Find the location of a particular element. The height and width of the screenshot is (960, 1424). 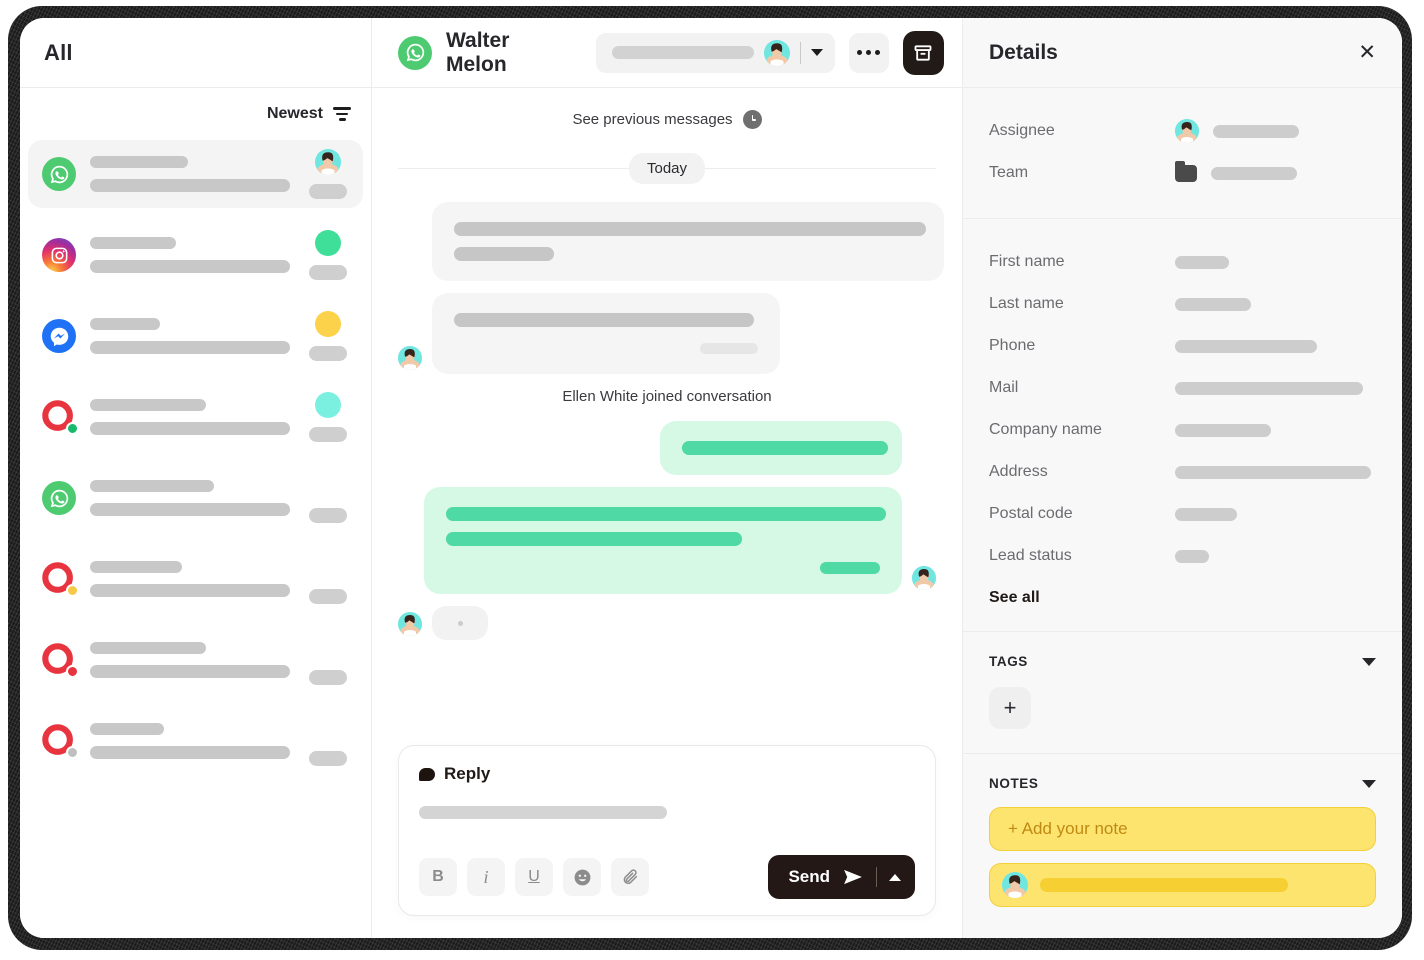

attach-link-button is located at coordinates (630, 877).